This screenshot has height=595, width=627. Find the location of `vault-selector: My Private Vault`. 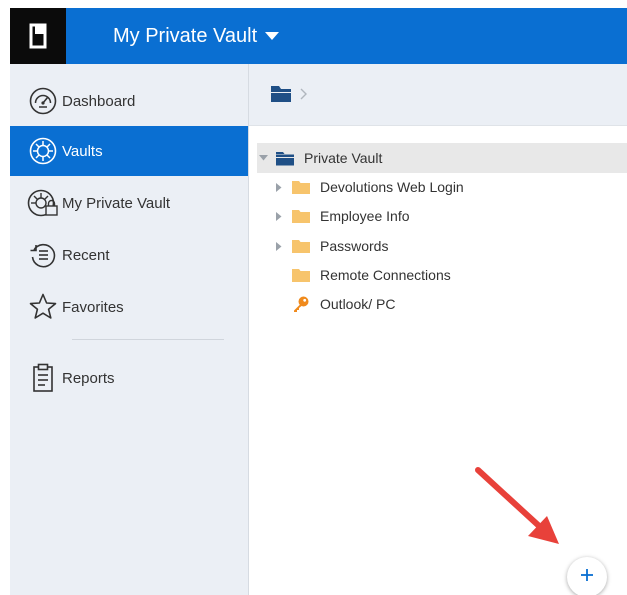

vault-selector: My Private Vault is located at coordinates (196, 36).